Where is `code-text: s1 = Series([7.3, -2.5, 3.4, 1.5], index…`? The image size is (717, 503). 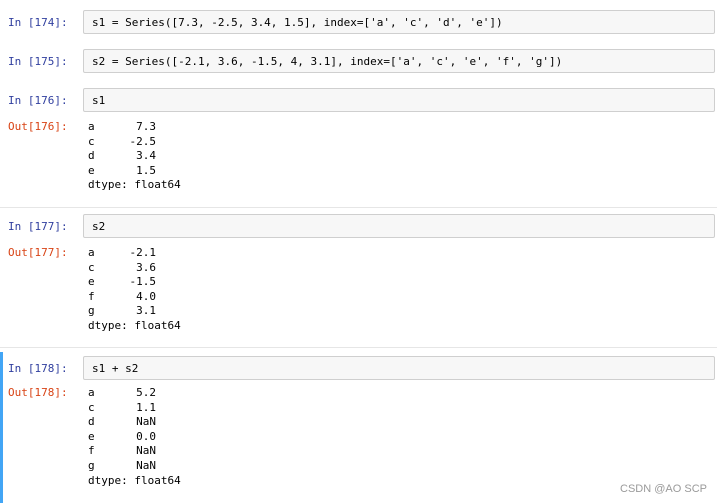
code-text: s1 = Series([7.3, -2.5, 3.4, 1.5], index… is located at coordinates (297, 22).